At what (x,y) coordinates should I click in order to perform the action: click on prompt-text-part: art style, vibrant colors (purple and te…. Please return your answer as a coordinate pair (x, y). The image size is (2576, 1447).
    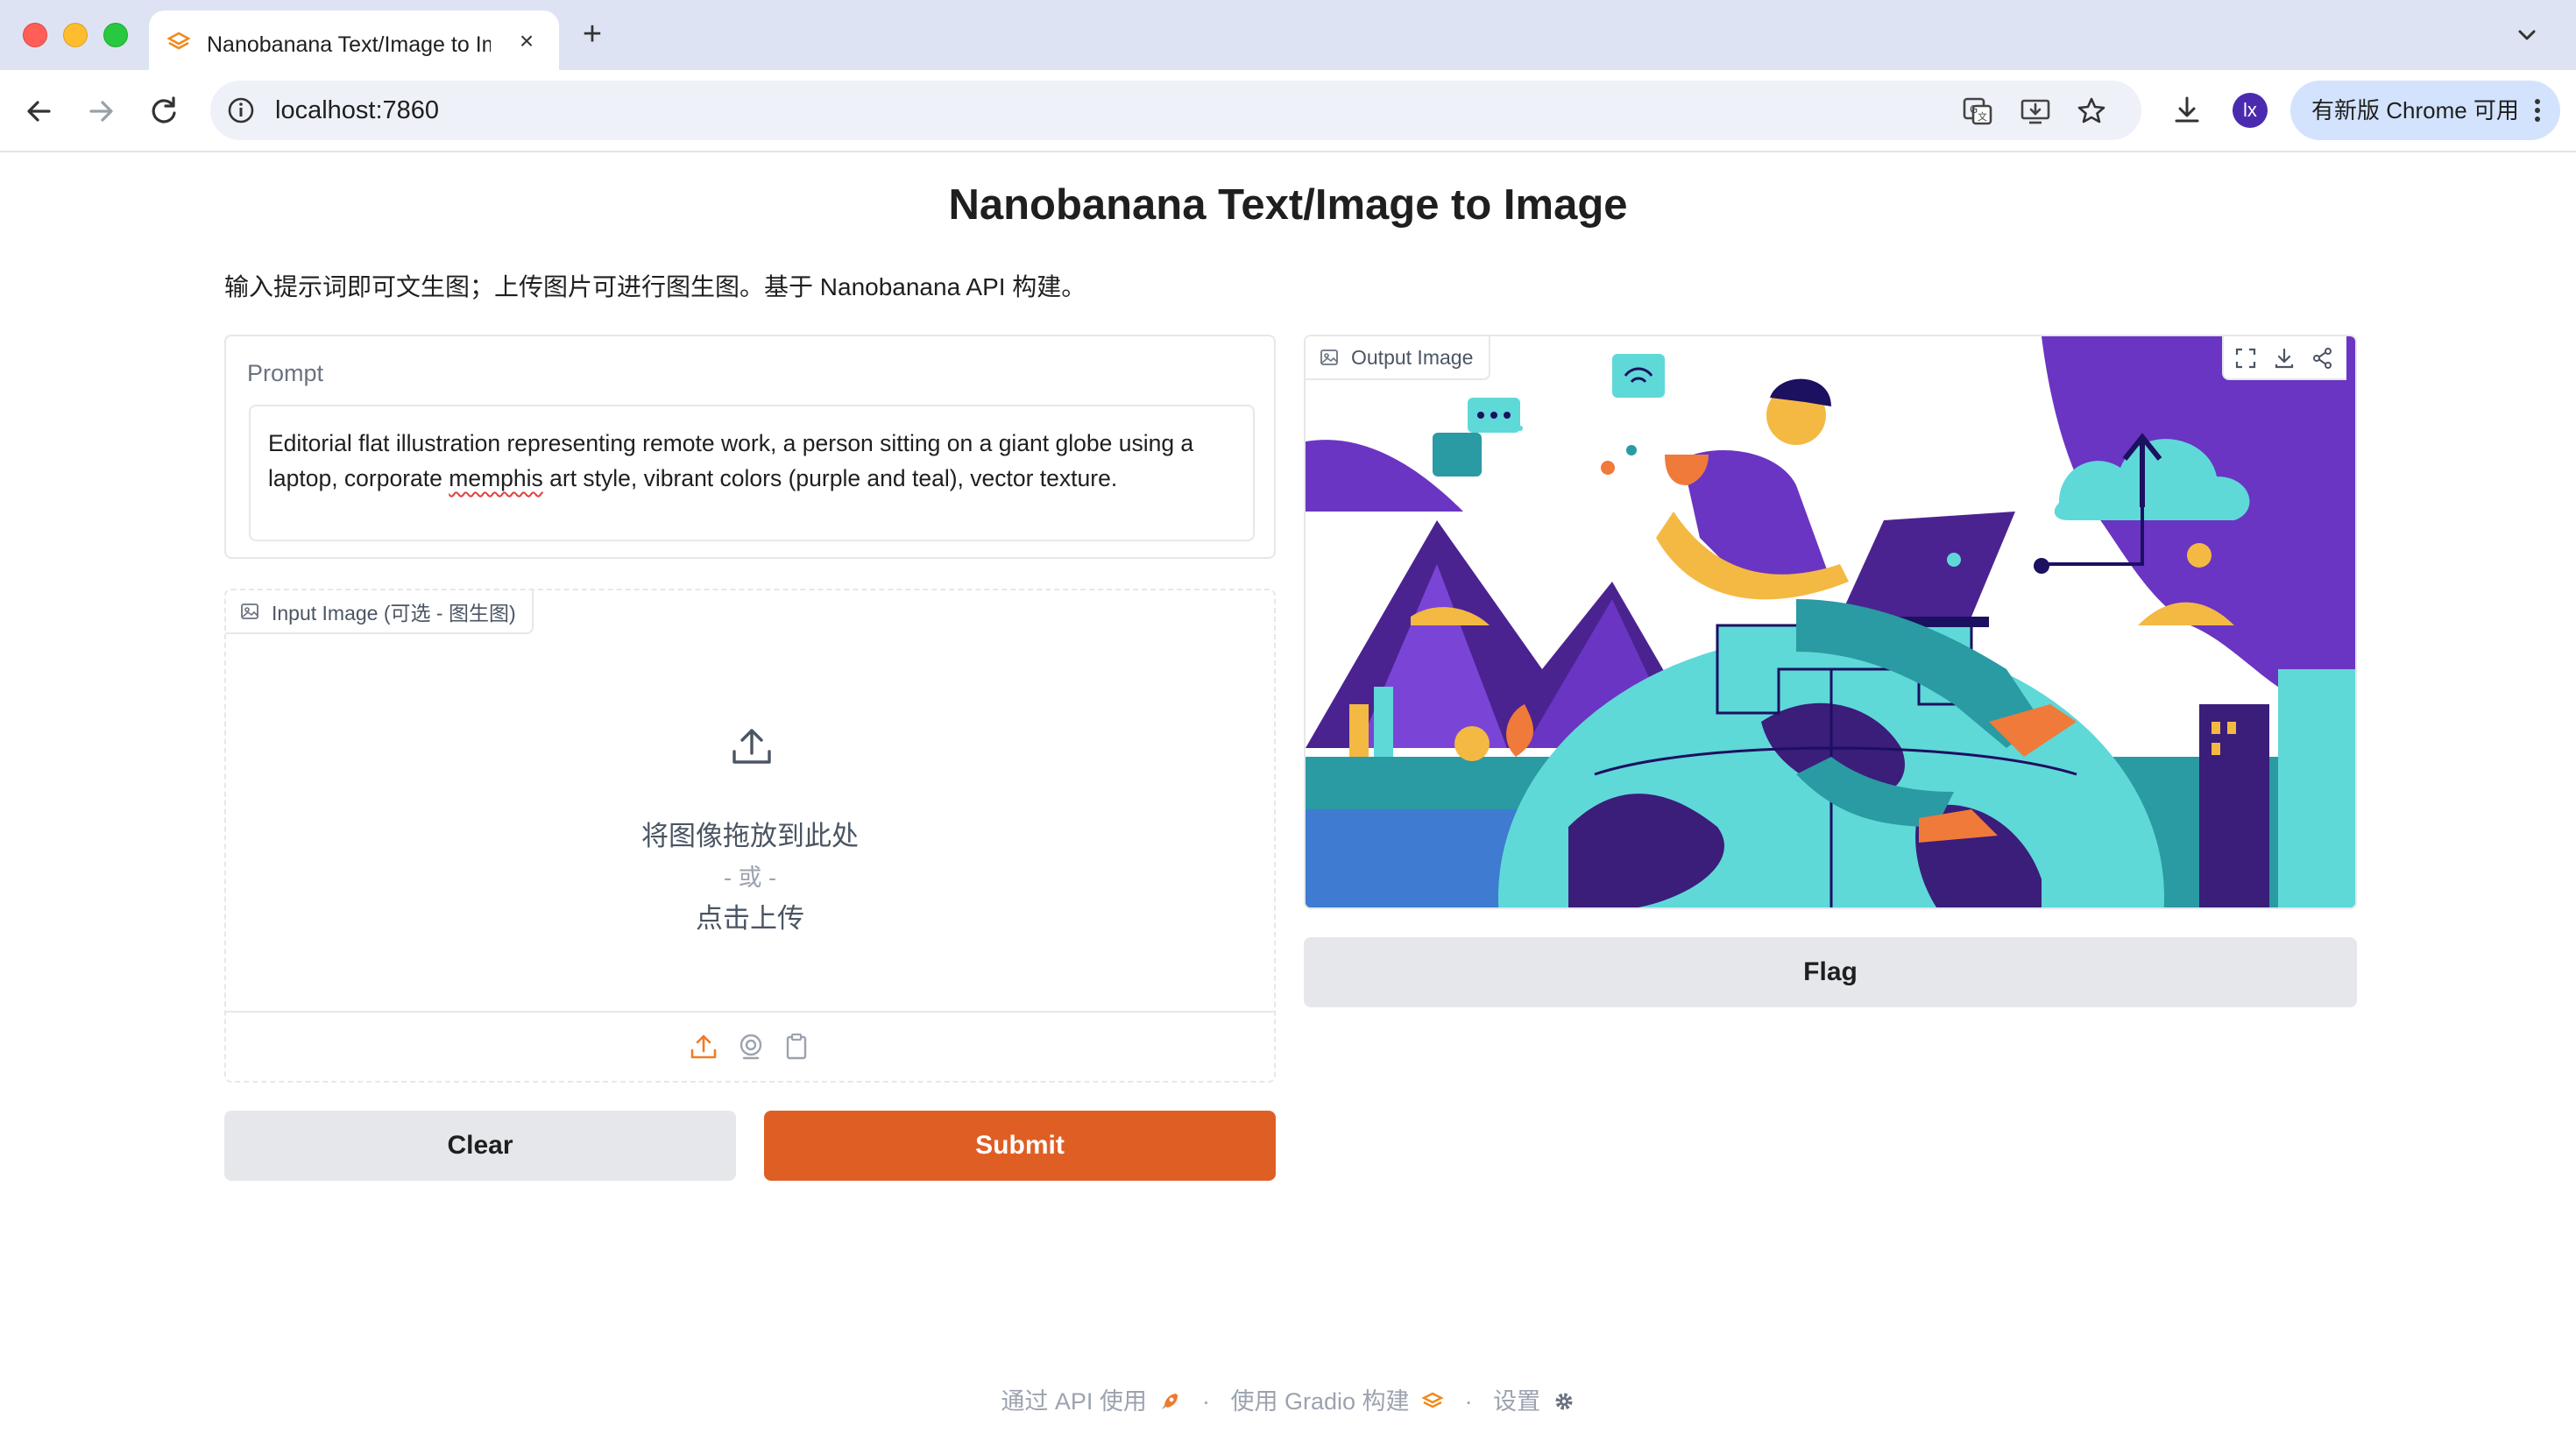
    Looking at the image, I should click on (830, 478).